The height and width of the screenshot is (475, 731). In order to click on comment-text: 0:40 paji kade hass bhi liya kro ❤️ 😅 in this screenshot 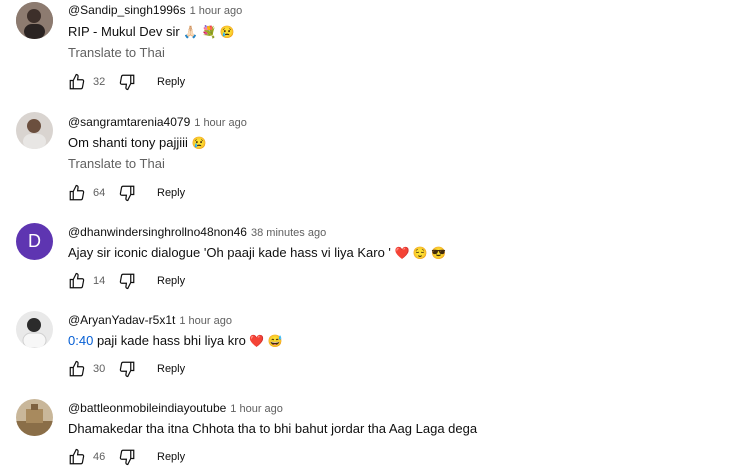, I will do `click(175, 340)`.